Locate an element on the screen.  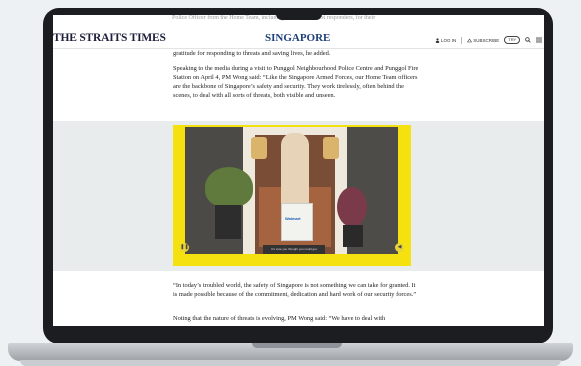
person-figure is located at coordinates (295, 171).